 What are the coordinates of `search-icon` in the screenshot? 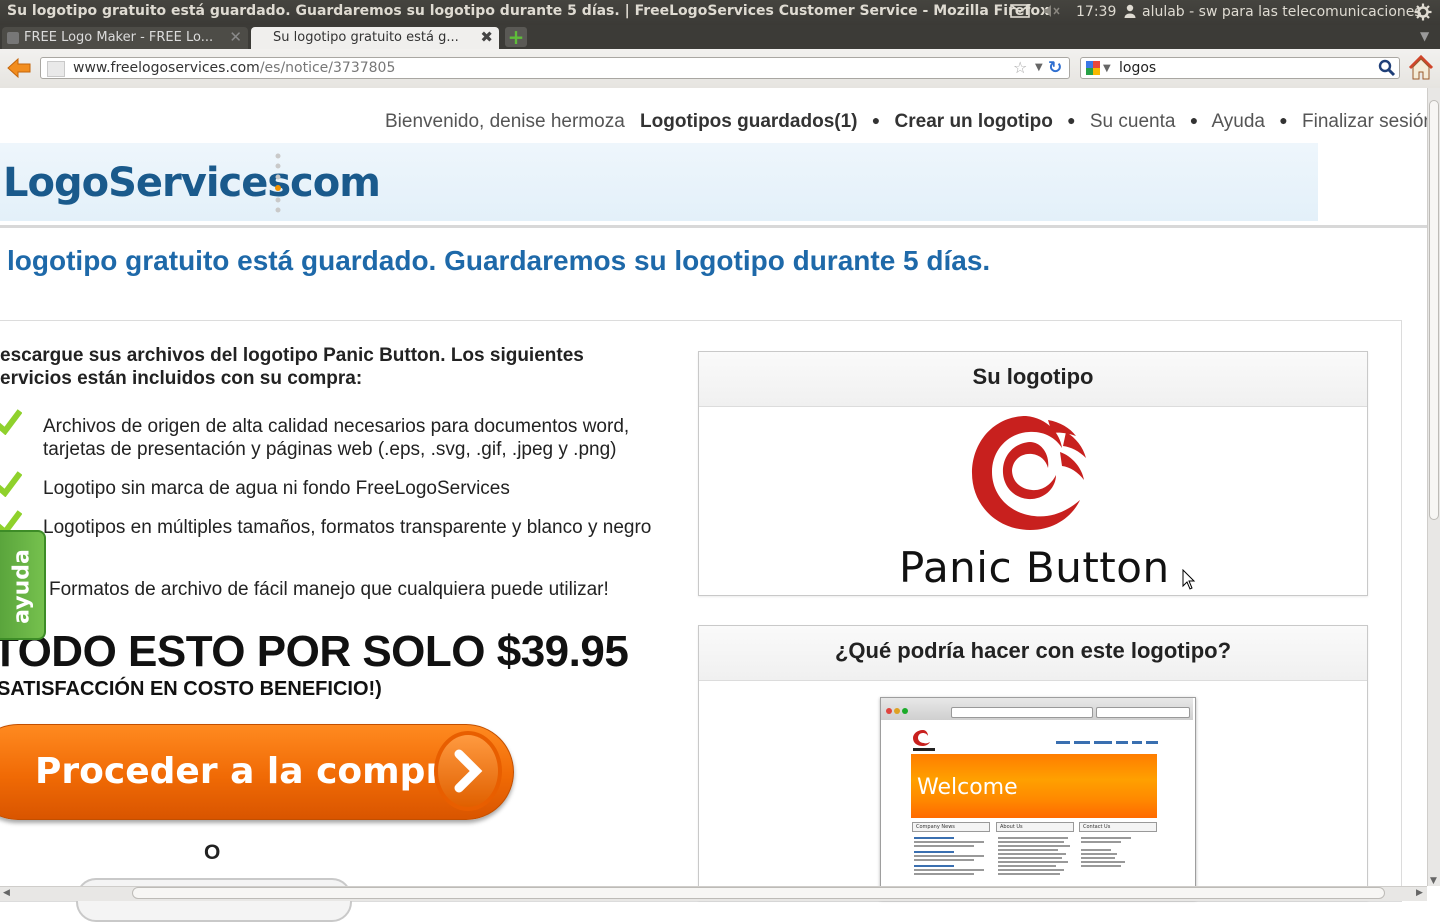 It's located at (1387, 68).